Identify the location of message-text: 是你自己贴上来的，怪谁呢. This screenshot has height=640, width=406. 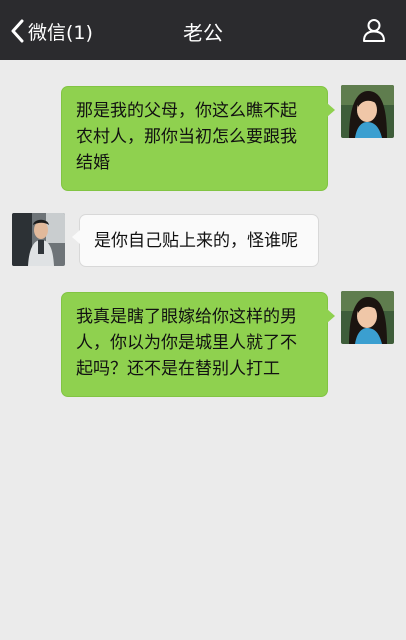
(196, 241).